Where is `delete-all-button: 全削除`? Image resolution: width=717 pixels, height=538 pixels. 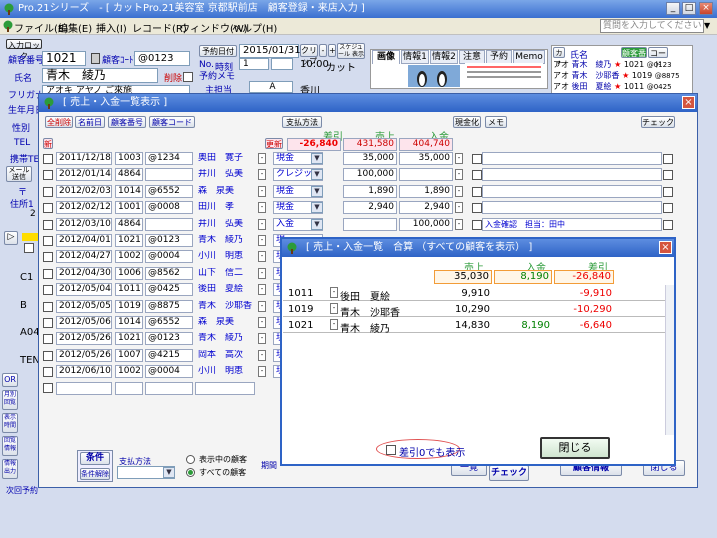 delete-all-button: 全削除 is located at coordinates (59, 122).